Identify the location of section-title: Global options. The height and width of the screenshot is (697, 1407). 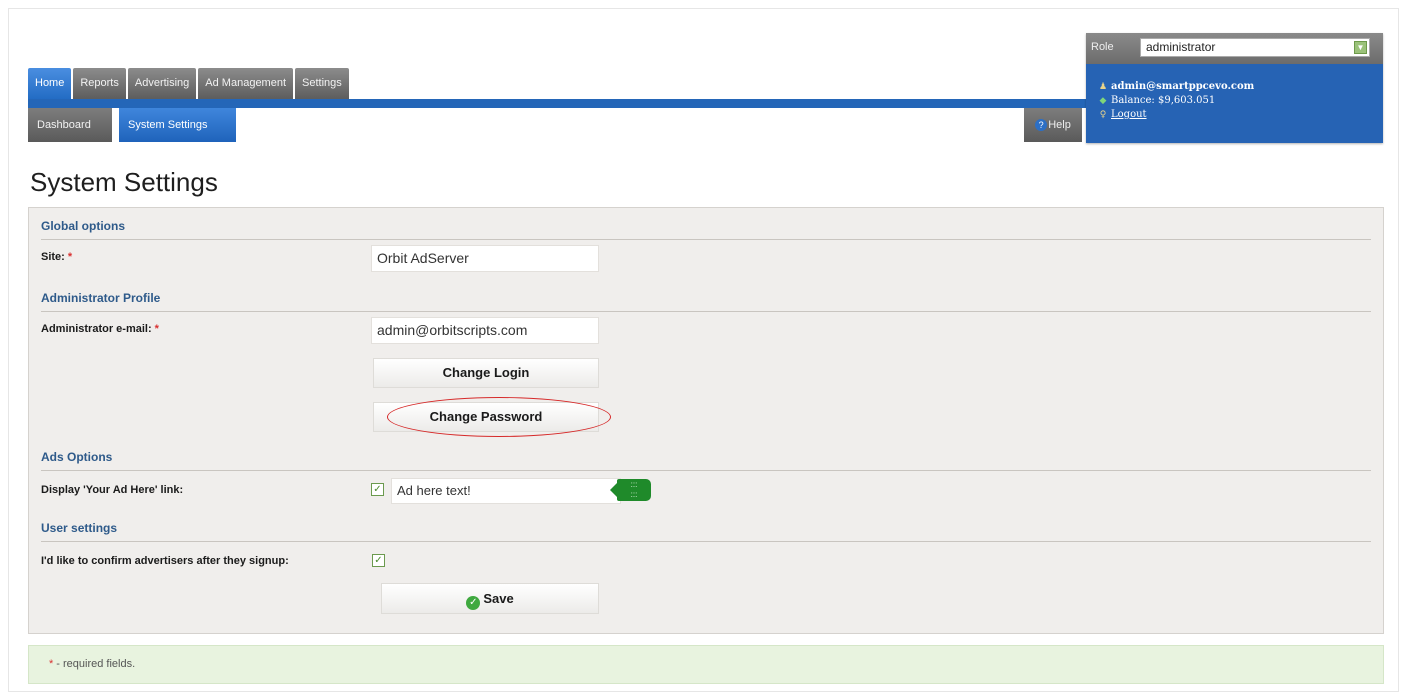
(83, 226).